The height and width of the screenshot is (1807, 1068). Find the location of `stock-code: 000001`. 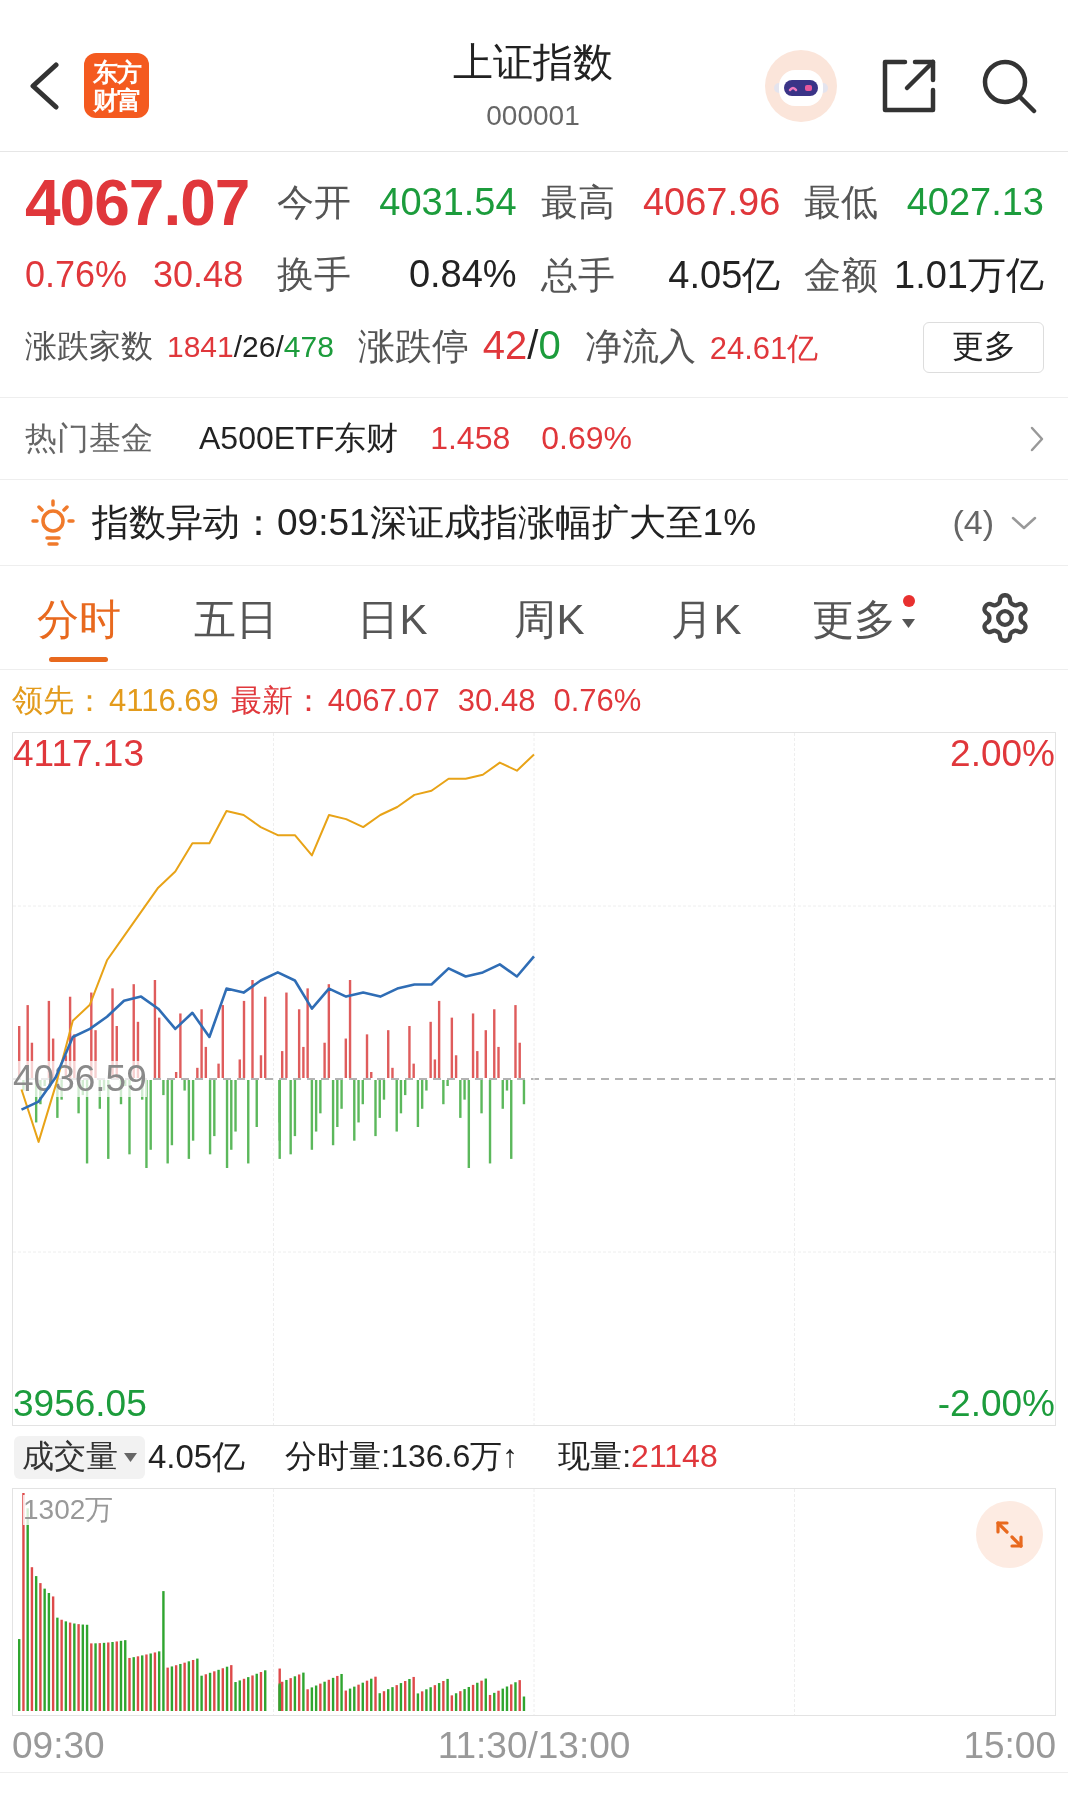

stock-code: 000001 is located at coordinates (533, 115).